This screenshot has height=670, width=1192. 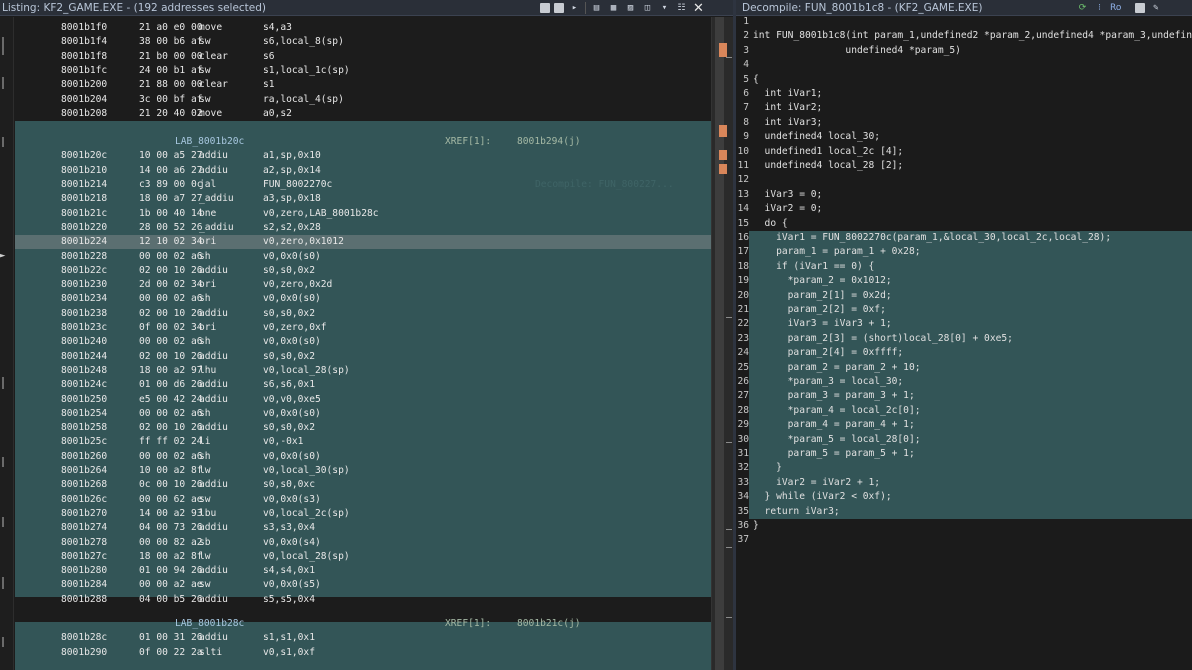 I want to click on instruction-row: 8001b254 00 00 02 a6 sh v0,0x0(s0), so click(x=363, y=414).